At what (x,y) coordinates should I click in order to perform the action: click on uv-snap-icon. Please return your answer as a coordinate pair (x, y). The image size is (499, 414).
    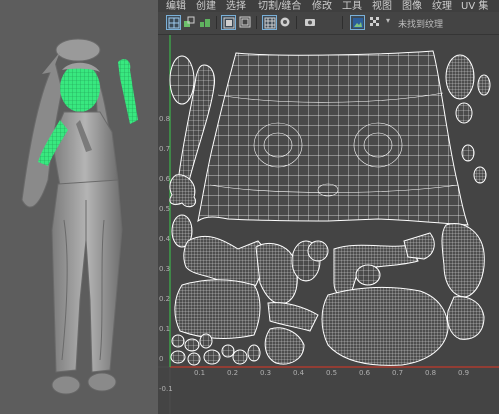
    Looking at the image, I should click on (189, 21).